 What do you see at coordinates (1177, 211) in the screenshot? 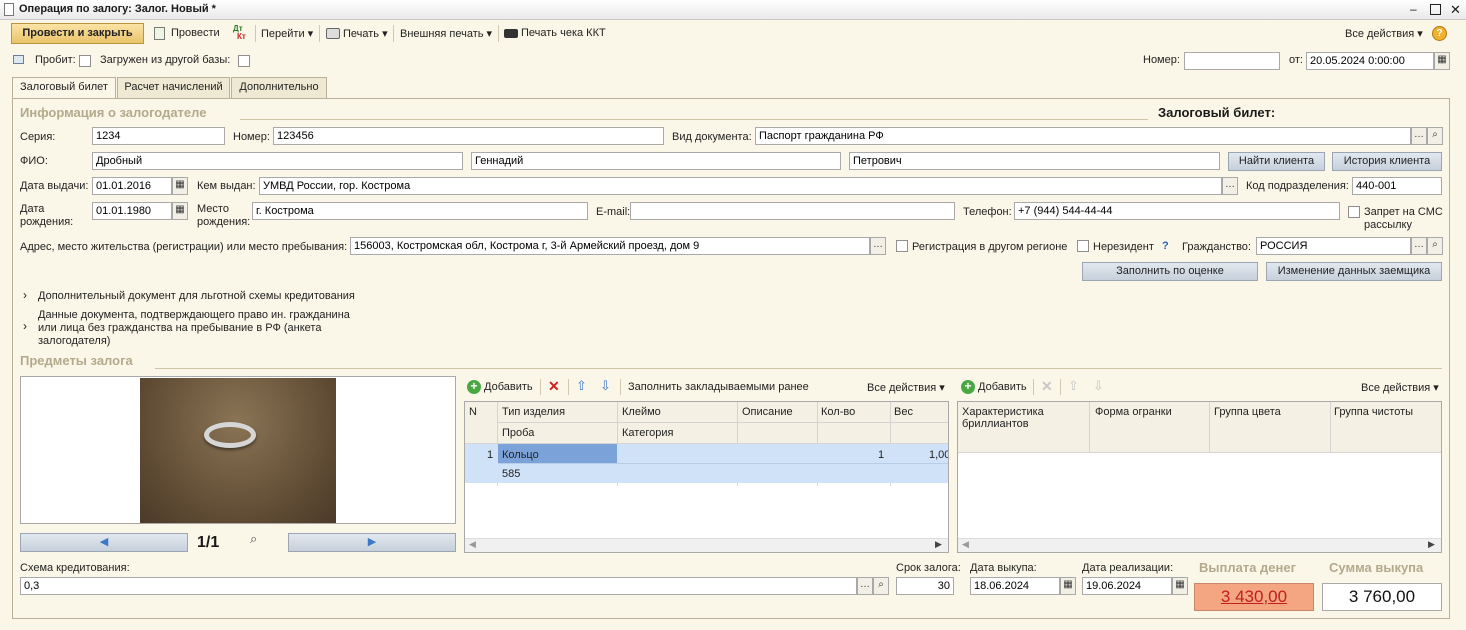
I see `phone-input: +7 (944) 544-44-44` at bounding box center [1177, 211].